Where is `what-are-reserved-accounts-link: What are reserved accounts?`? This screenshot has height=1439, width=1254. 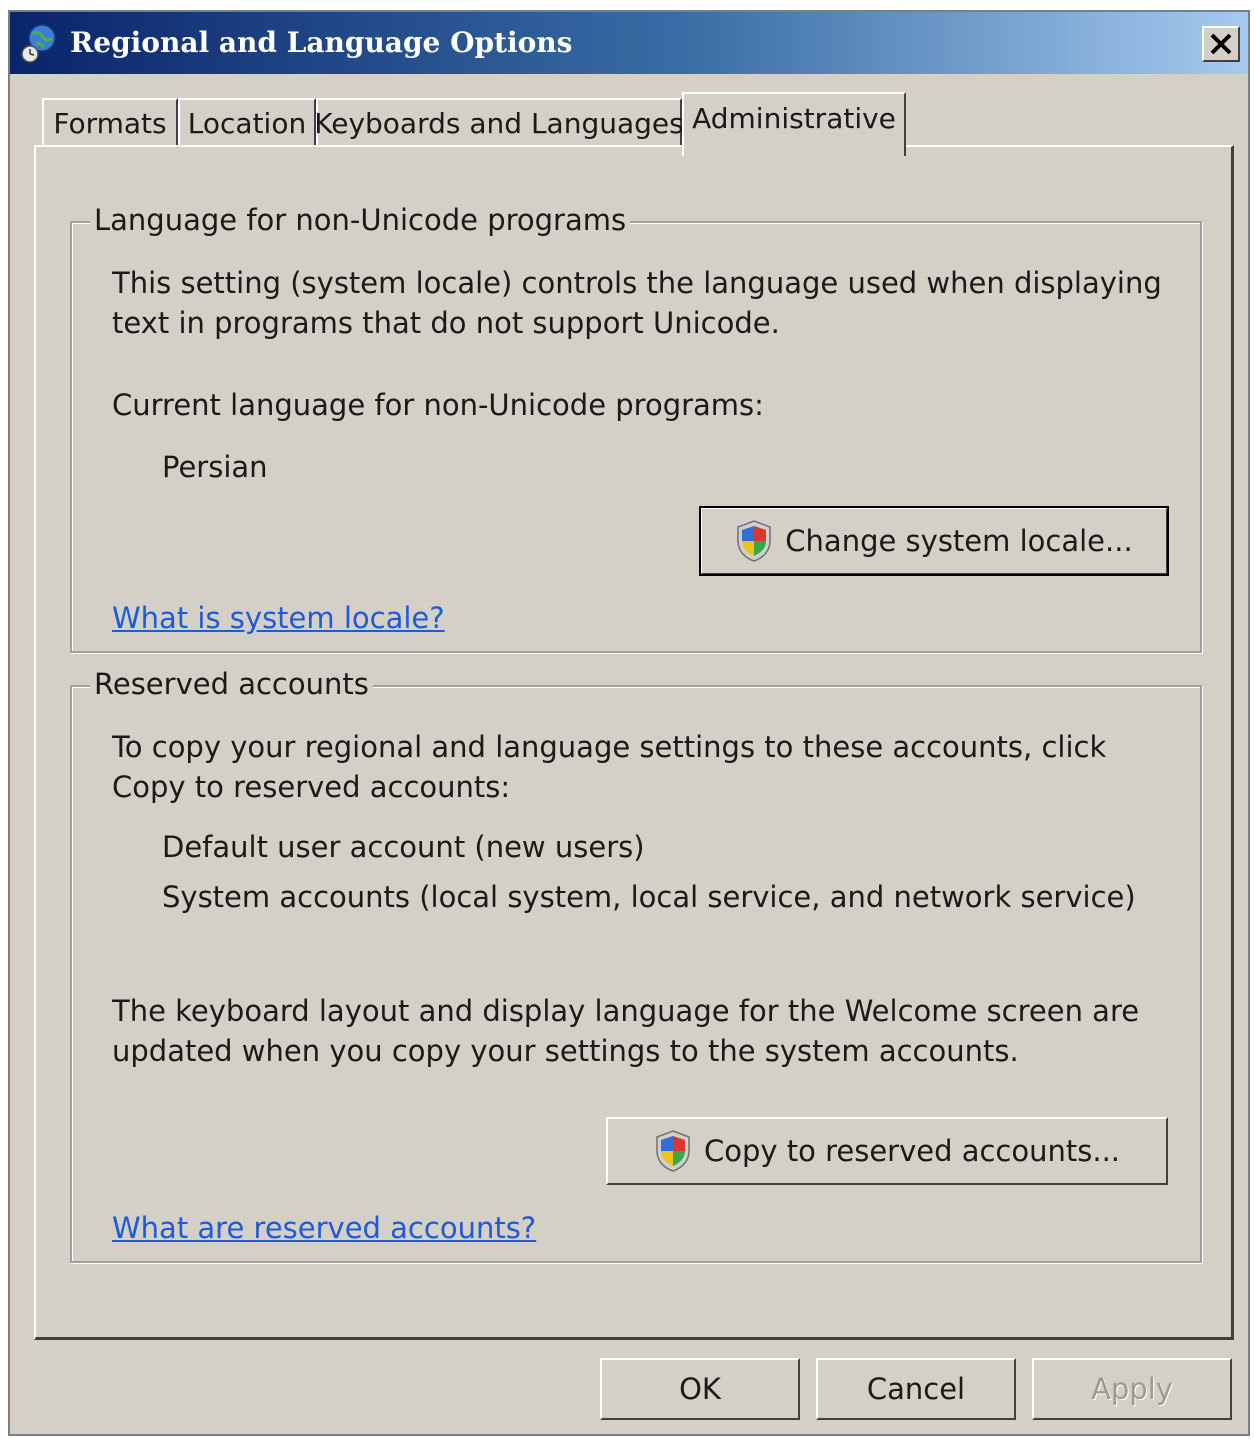 what-are-reserved-accounts-link: What are reserved accounts? is located at coordinates (324, 1228).